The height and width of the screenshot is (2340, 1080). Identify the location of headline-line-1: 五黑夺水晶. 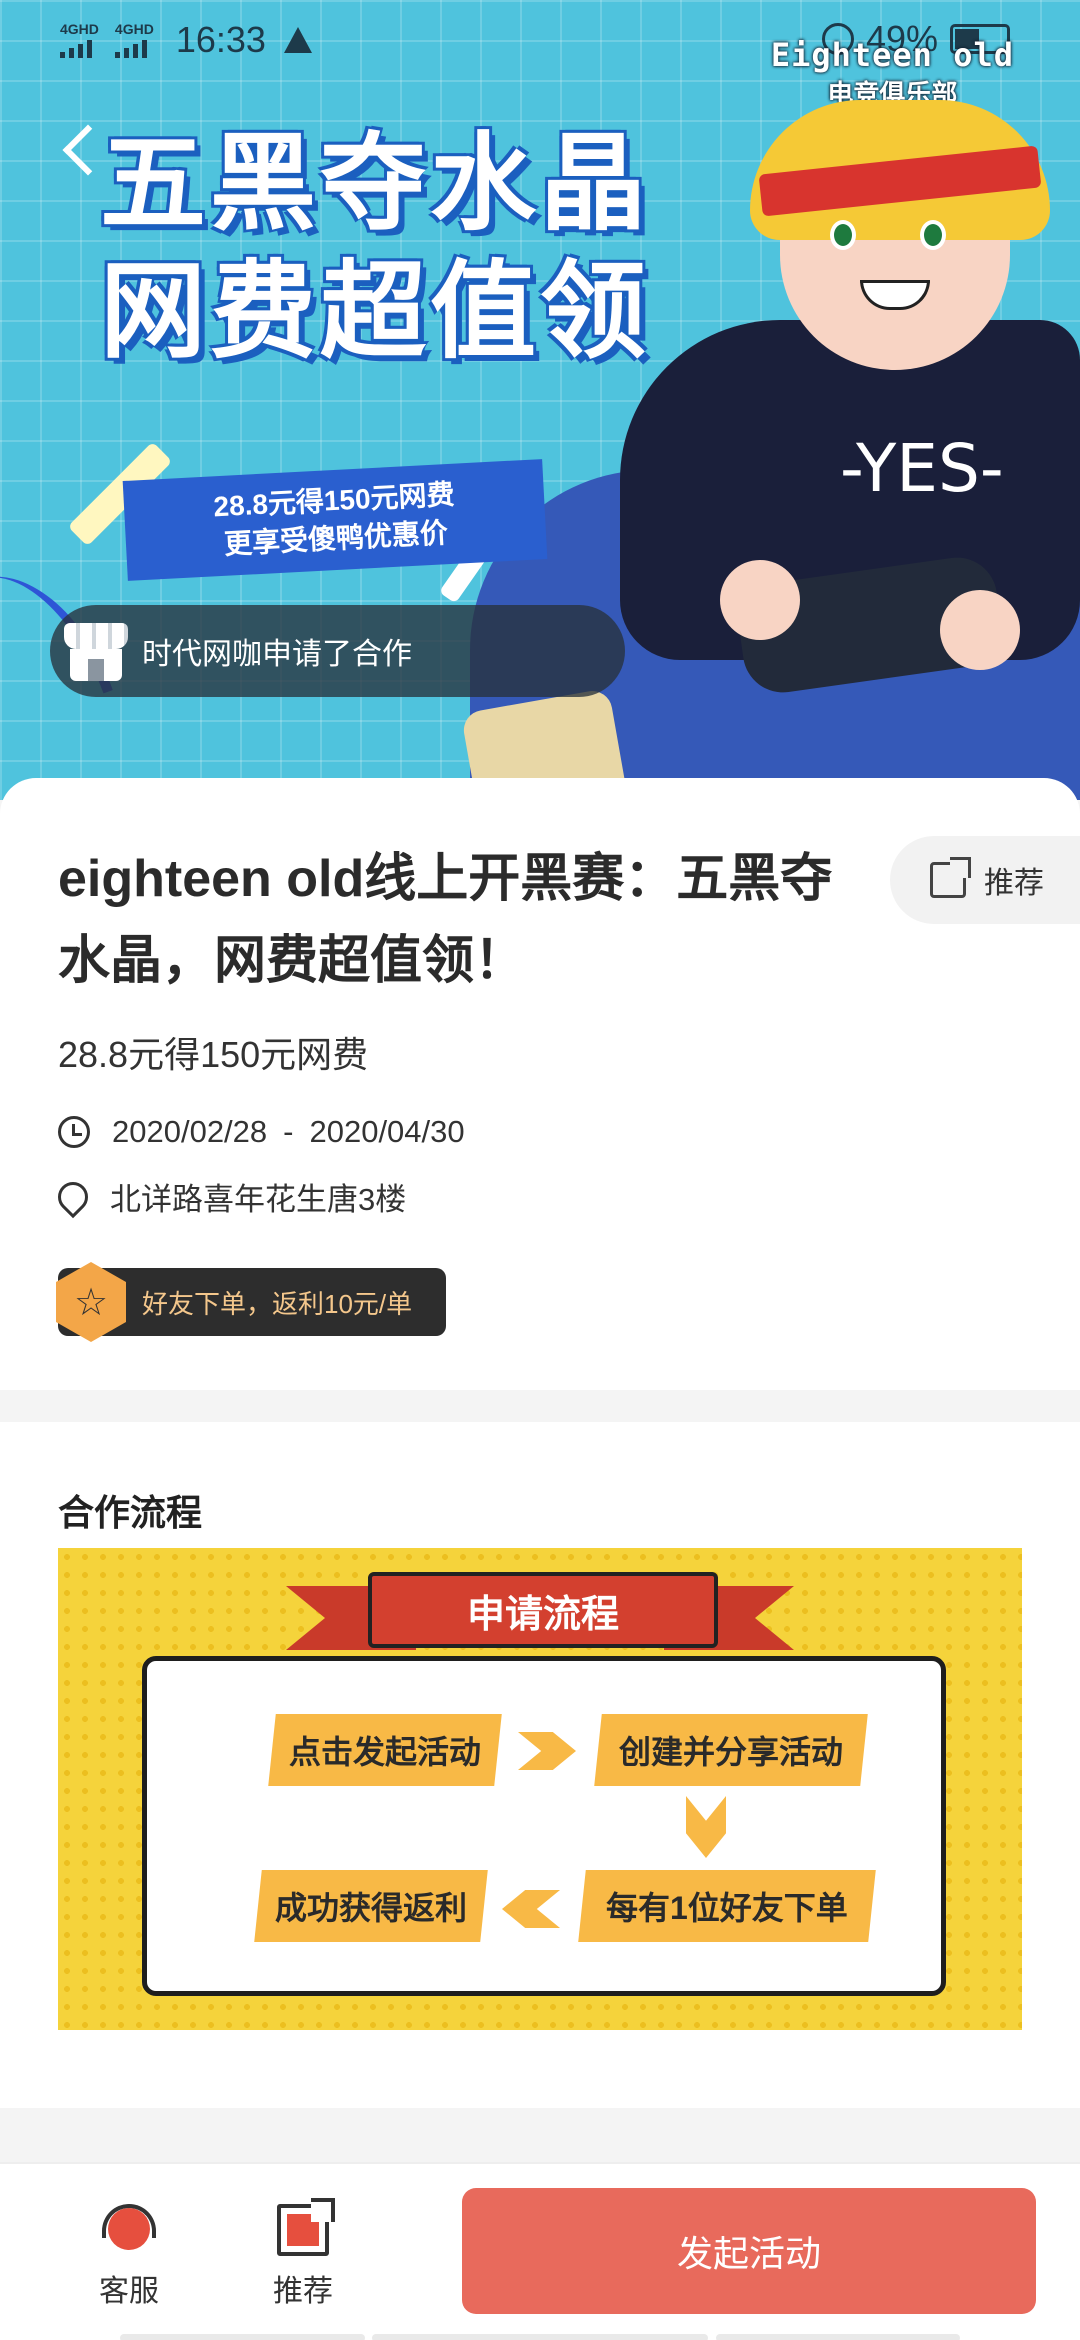
(375, 184).